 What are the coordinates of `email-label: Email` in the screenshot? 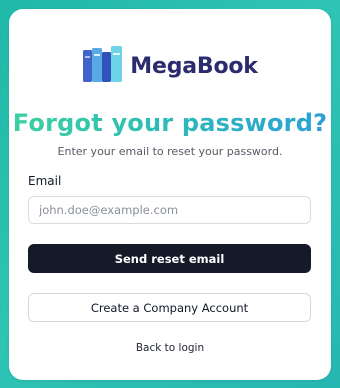 It's located at (45, 181).